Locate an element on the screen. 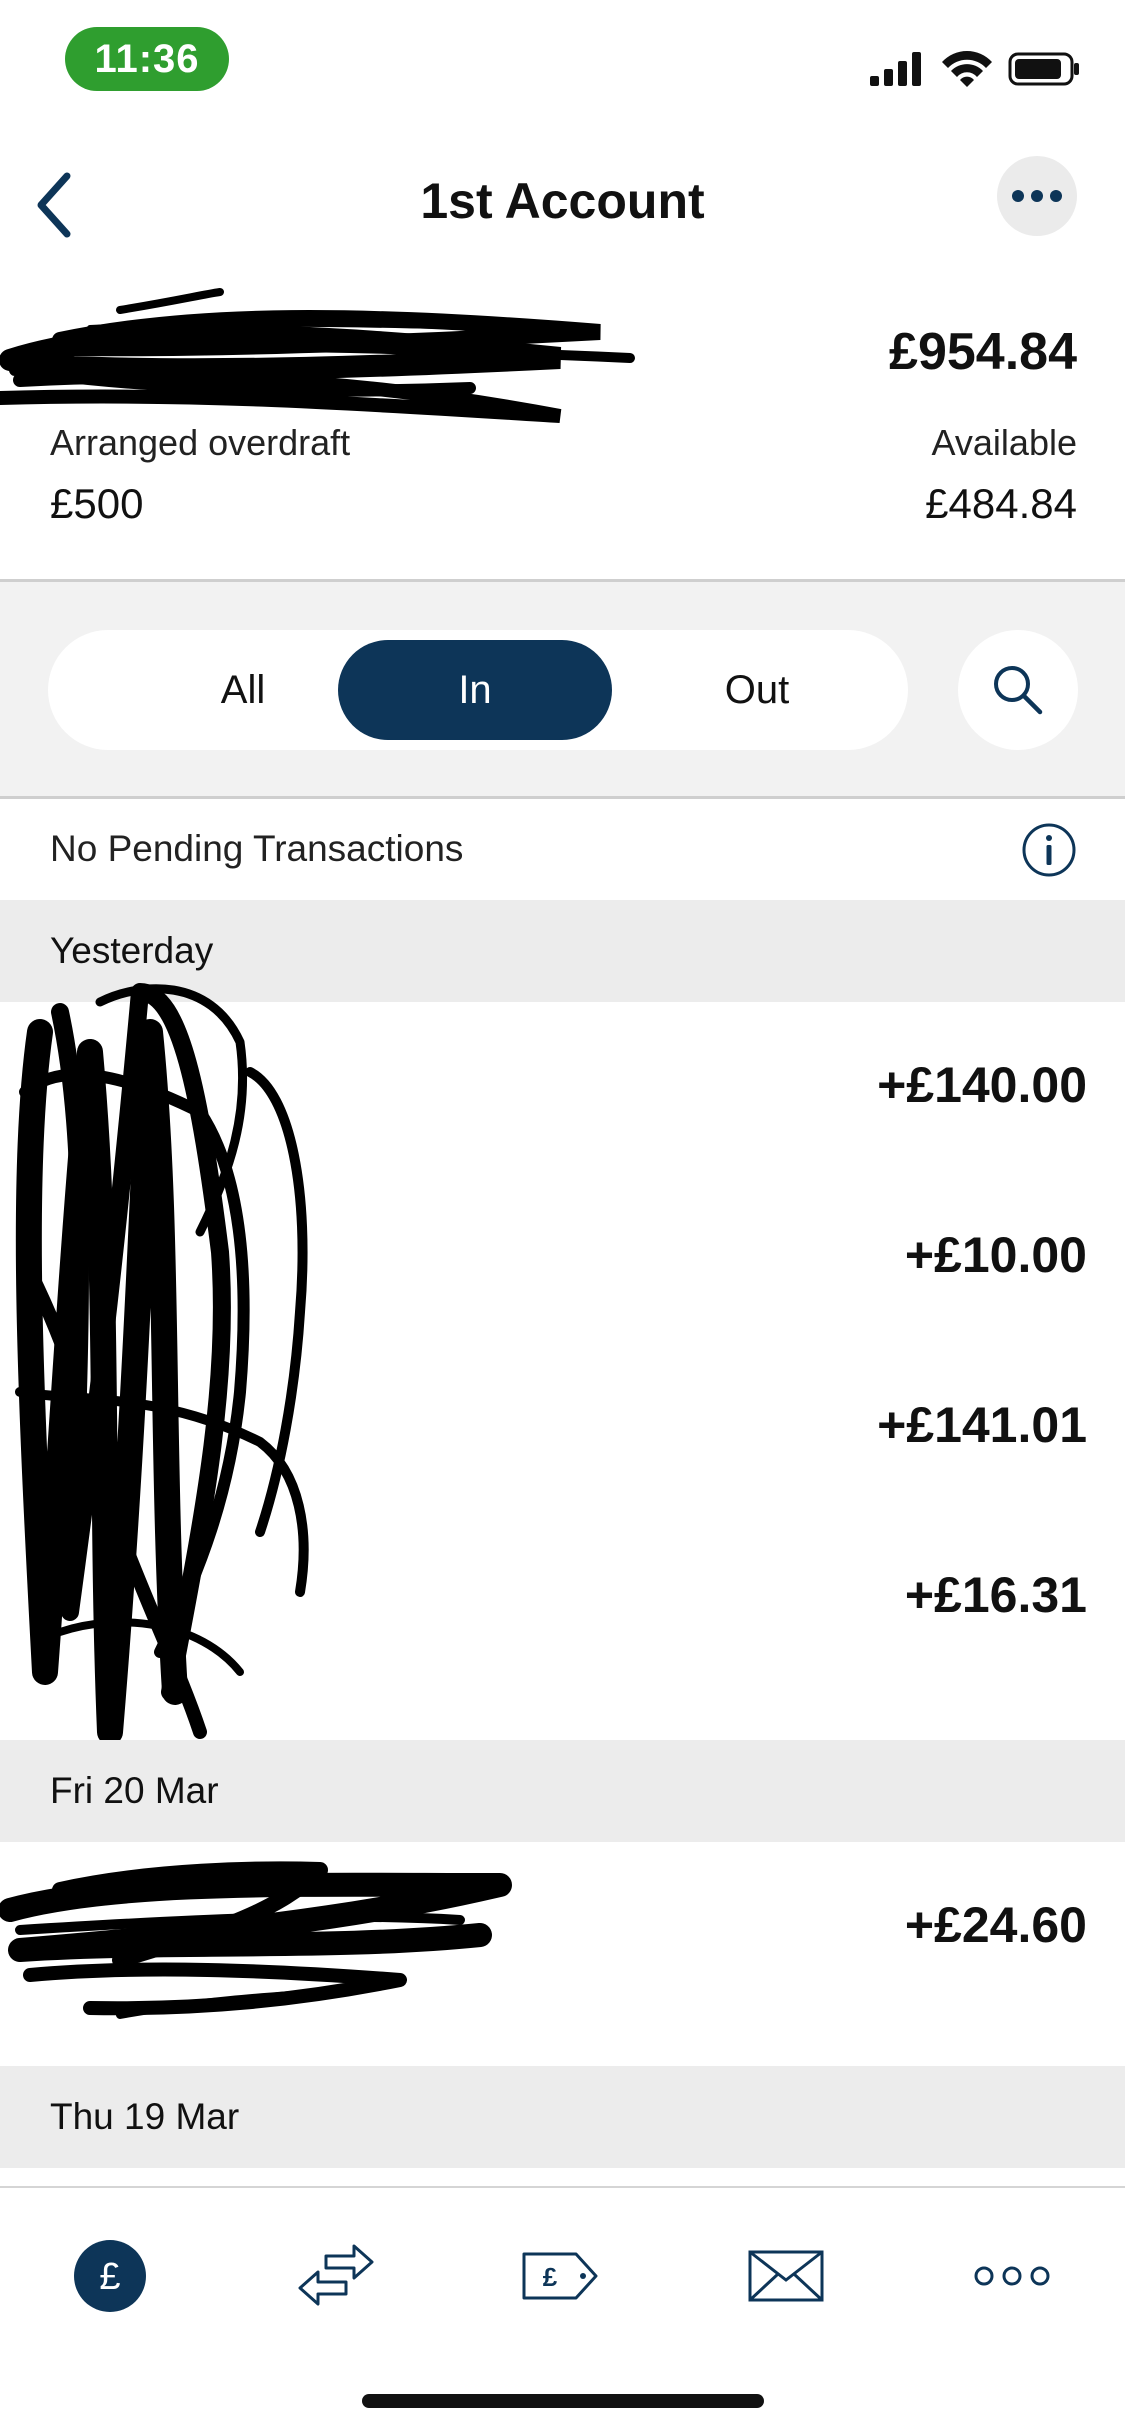  transaction-filter: All In Out is located at coordinates (478, 690).